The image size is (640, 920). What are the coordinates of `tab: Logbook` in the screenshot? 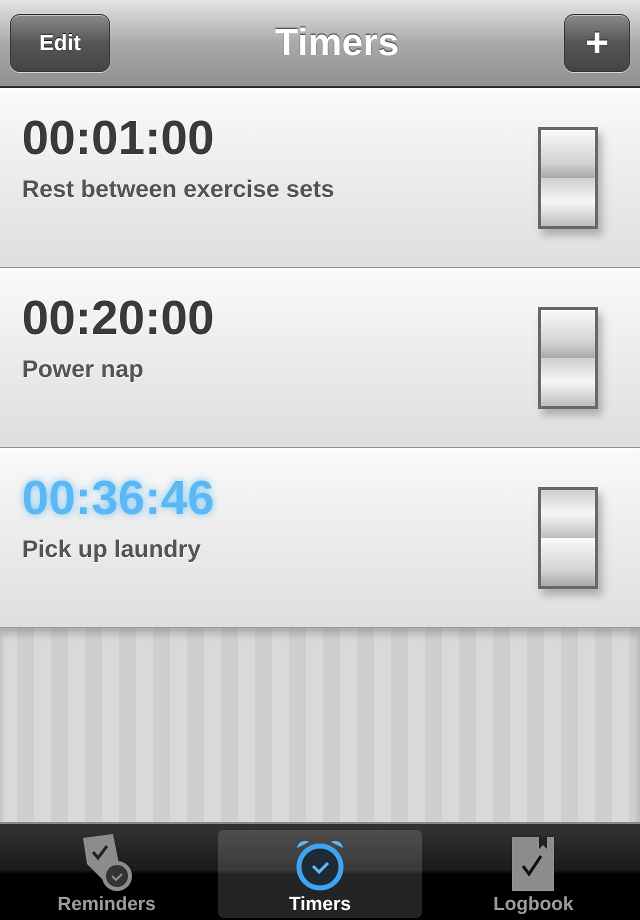 It's located at (533, 874).